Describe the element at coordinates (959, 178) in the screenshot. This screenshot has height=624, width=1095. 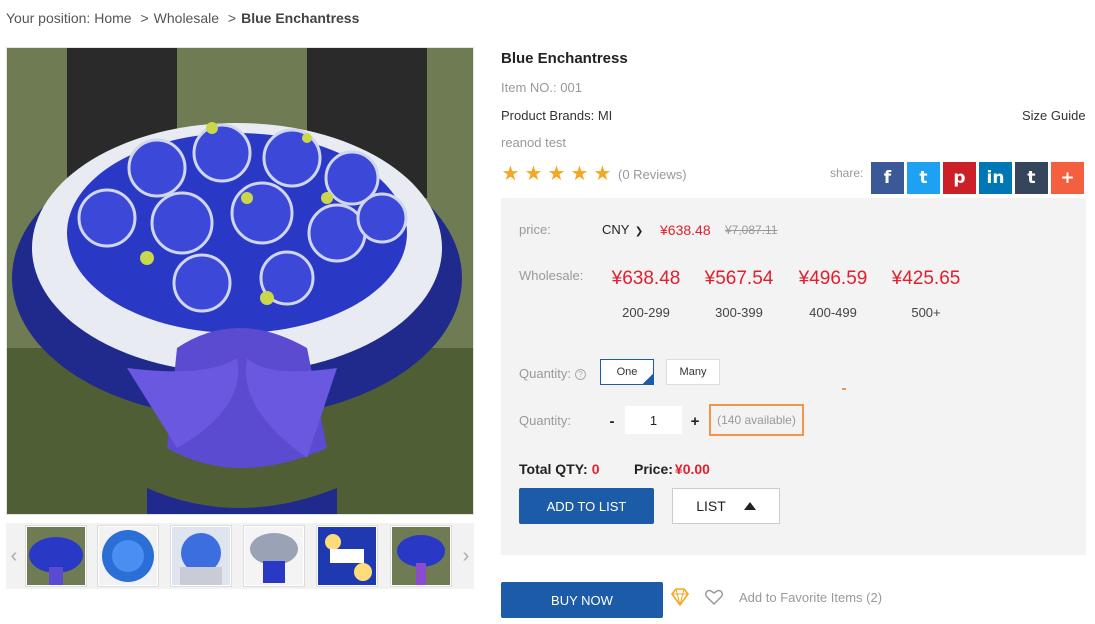
I see `pinterest-icon: p` at that location.